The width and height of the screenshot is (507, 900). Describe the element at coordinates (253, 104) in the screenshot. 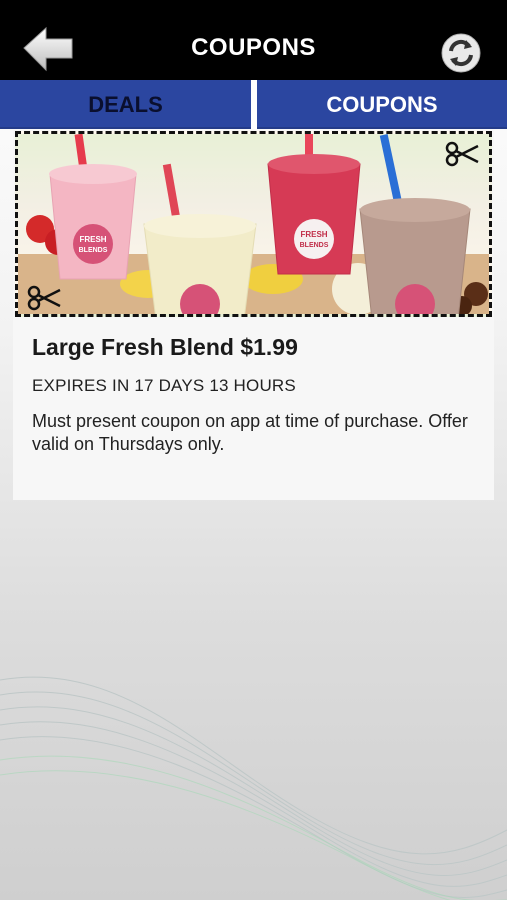

I see `tab-bar: DEALS COUPONS` at that location.